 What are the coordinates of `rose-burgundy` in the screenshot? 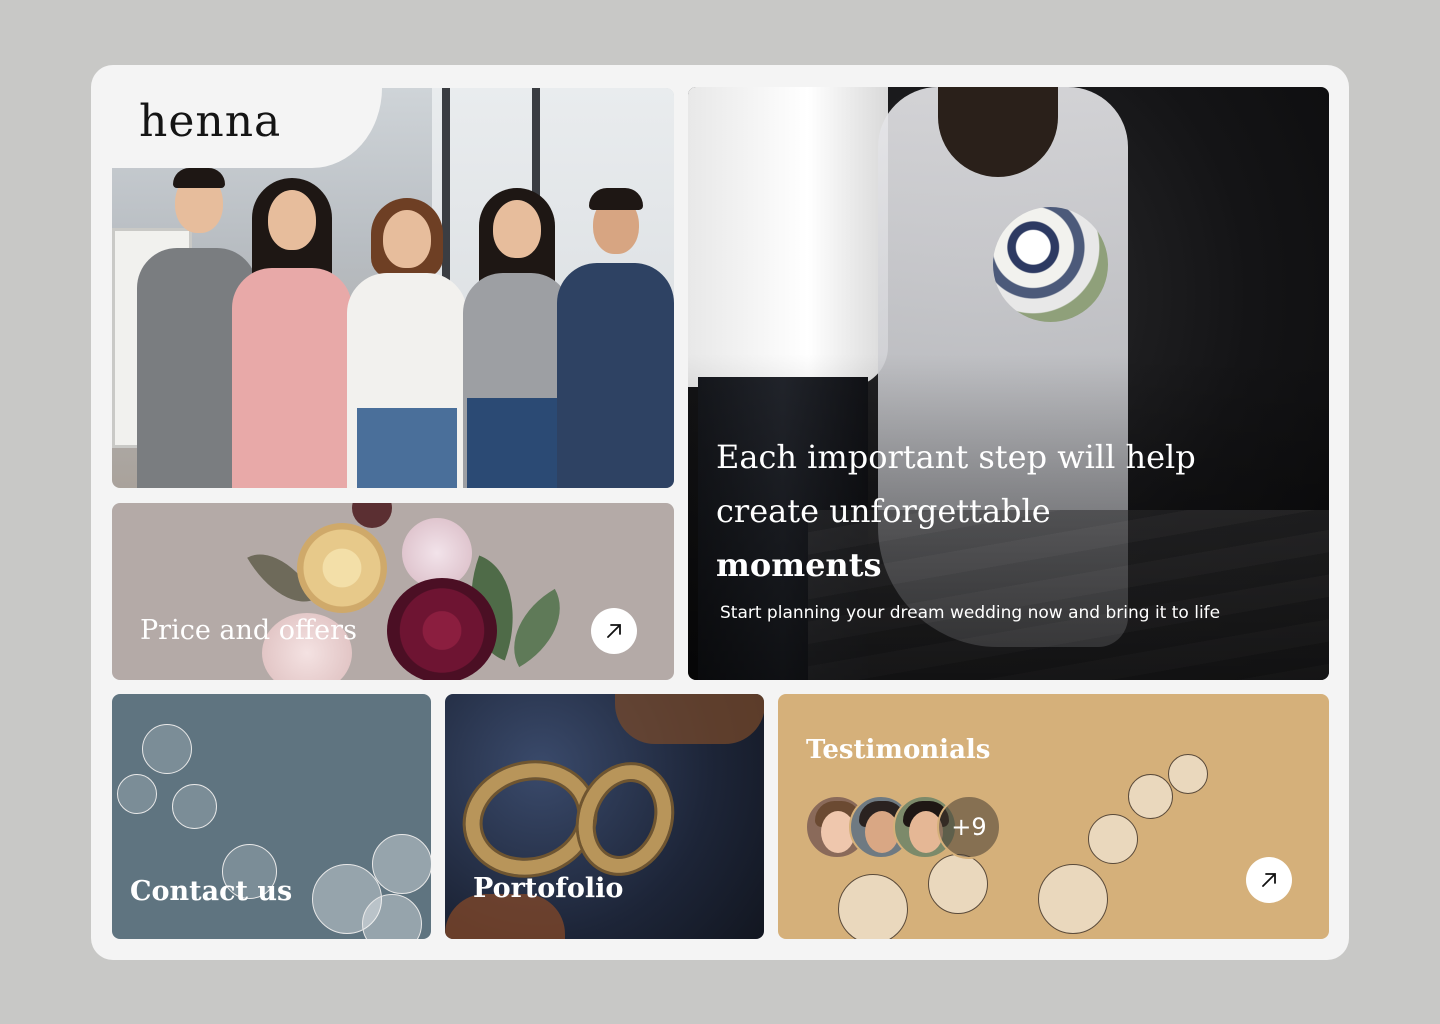 It's located at (442, 629).